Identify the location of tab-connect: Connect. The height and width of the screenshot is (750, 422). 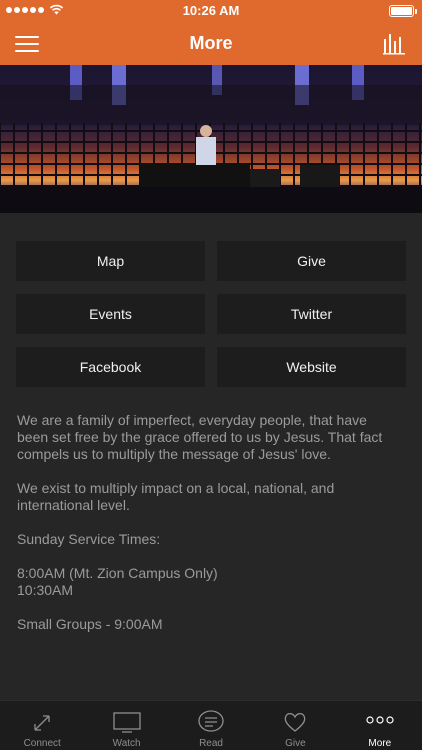
(42, 725).